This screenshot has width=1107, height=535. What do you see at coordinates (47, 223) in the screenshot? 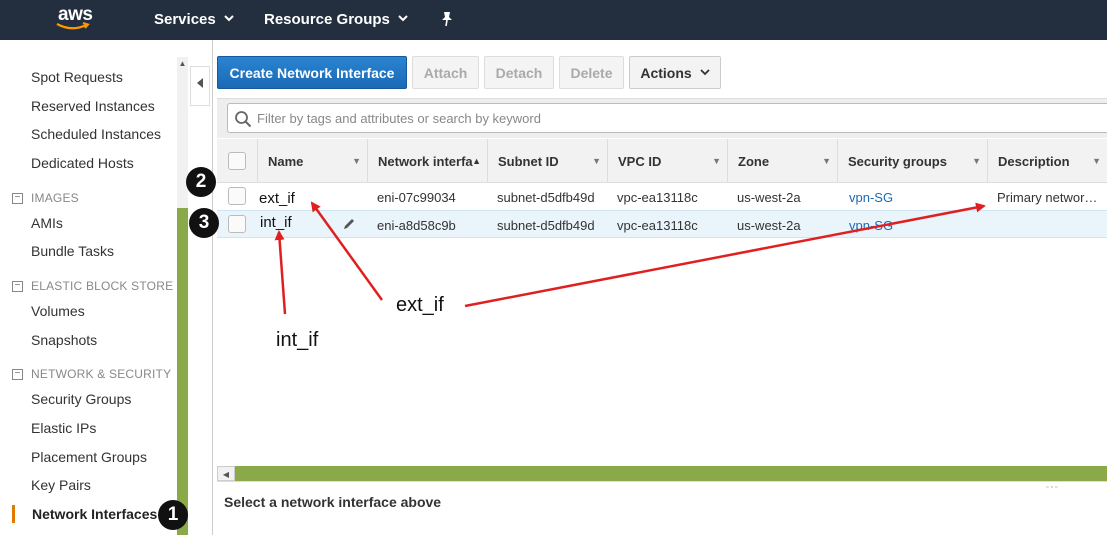
I see `sidebar-item-amis: AMIs` at bounding box center [47, 223].